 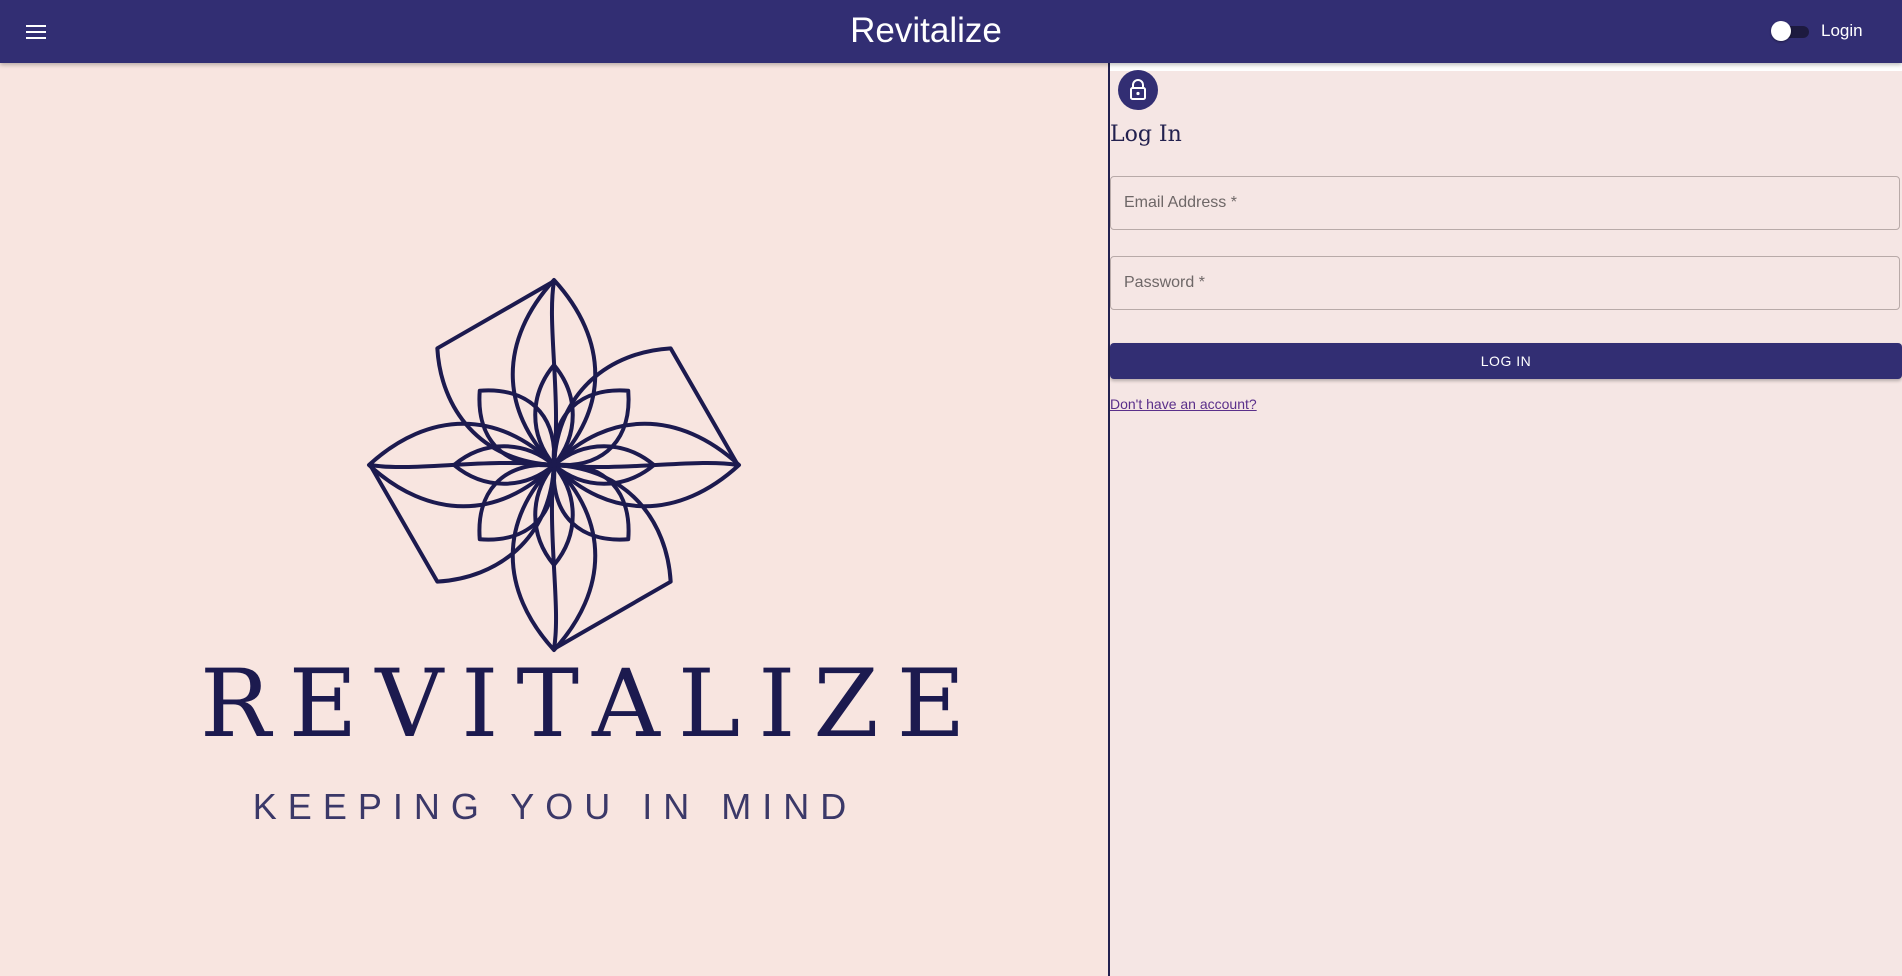 I want to click on password-field, so click(x=1505, y=283).